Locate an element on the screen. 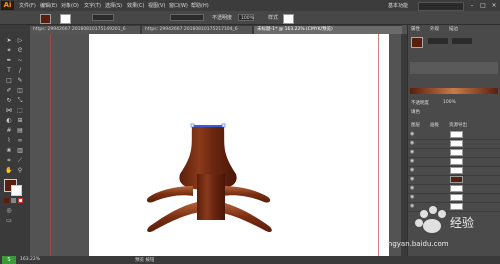  color-mode-icon is located at coordinates (6, 200).